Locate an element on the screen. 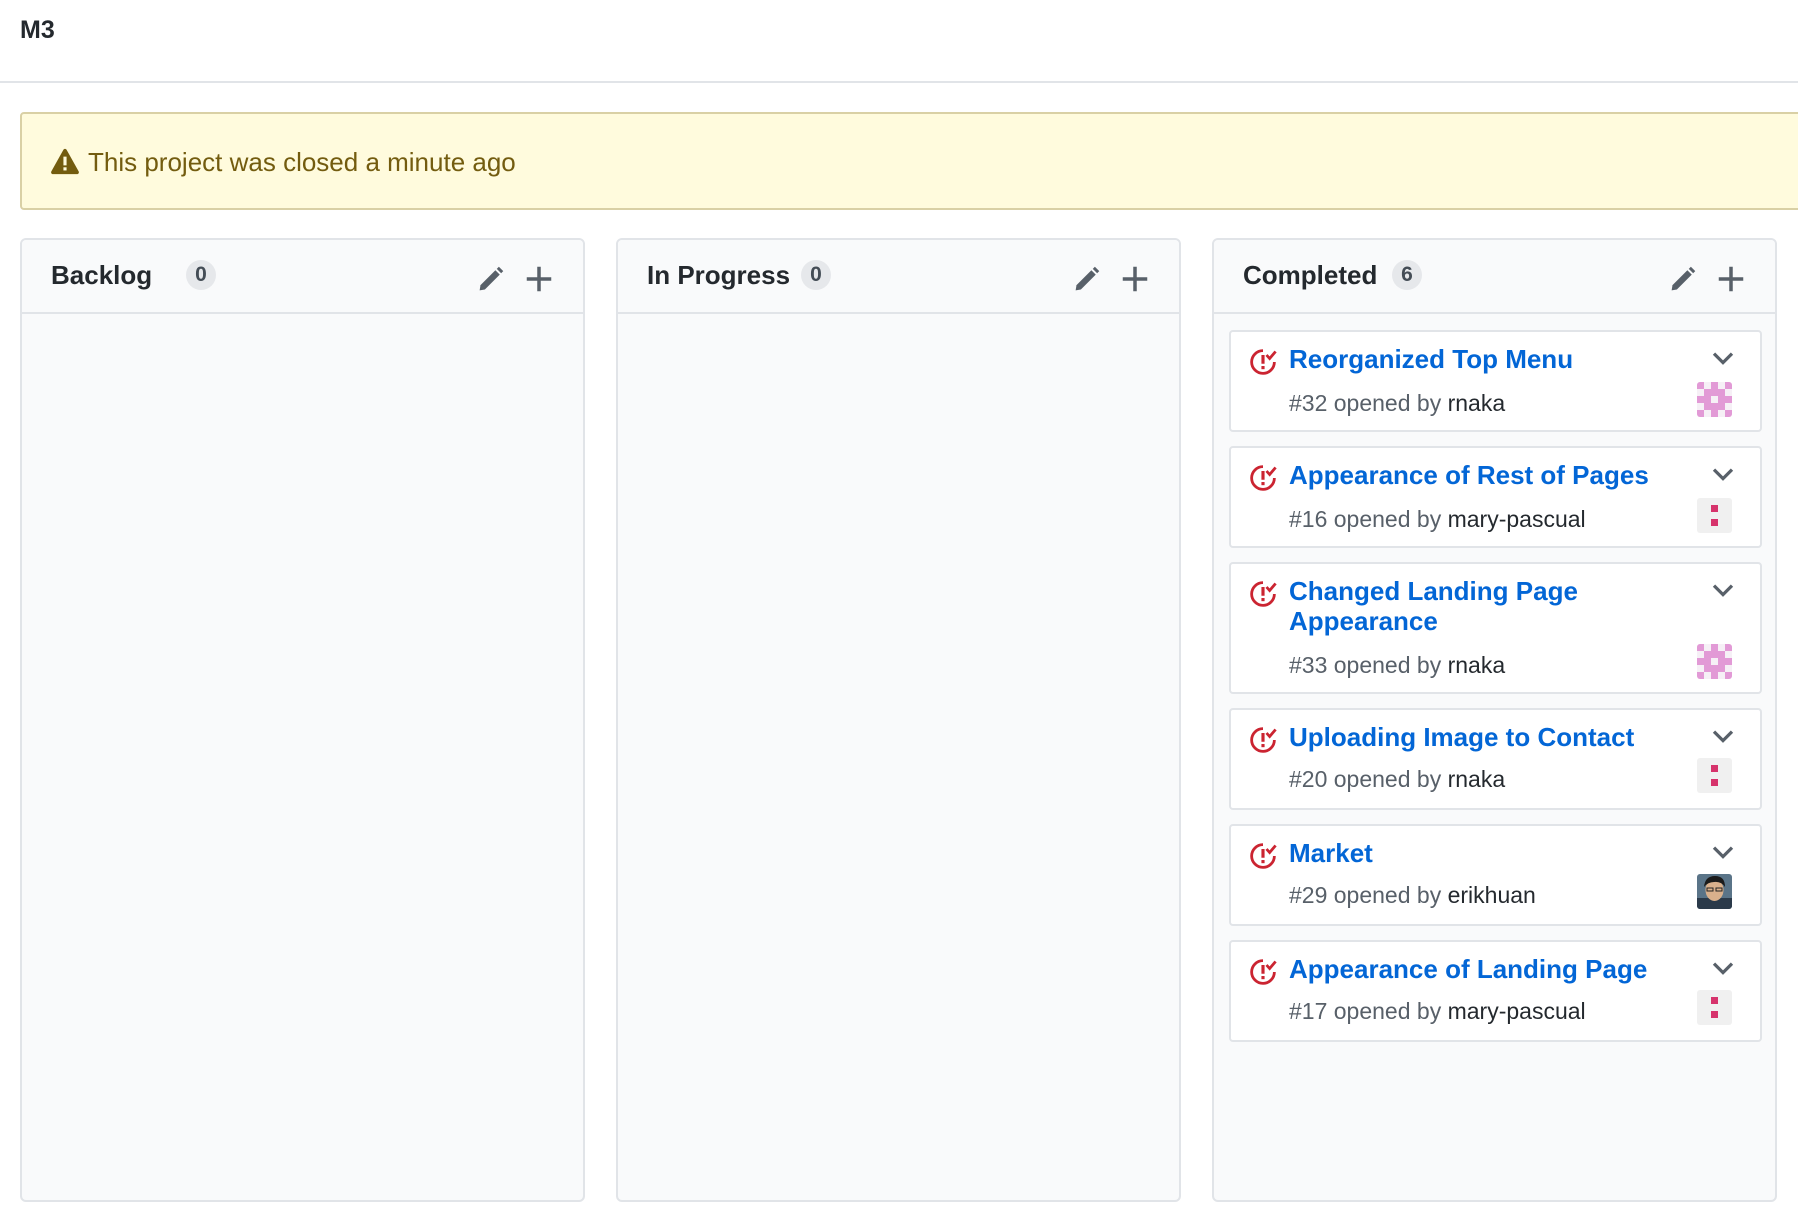 This screenshot has width=1798, height=1222. issue-title-link: Uploading Image to Contact is located at coordinates (1489, 737).